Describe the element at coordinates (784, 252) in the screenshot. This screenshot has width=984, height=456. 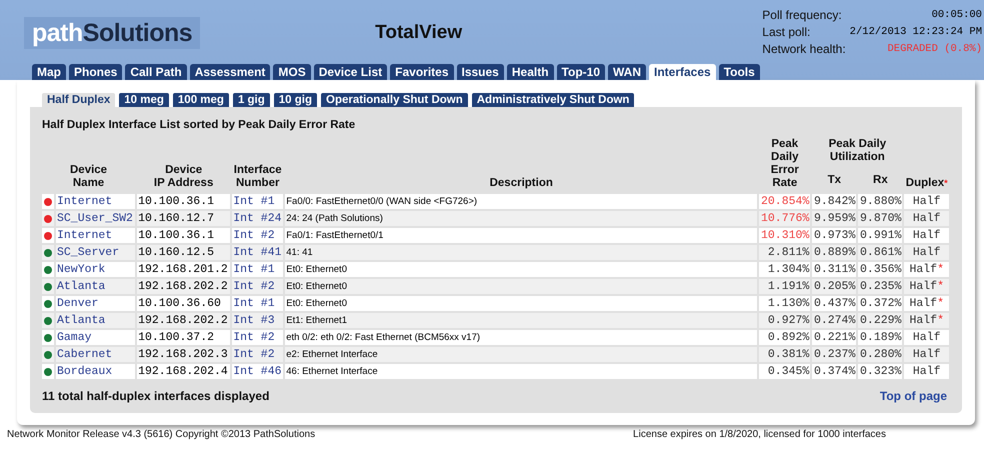
I see `table-cell: 2.811%` at that location.